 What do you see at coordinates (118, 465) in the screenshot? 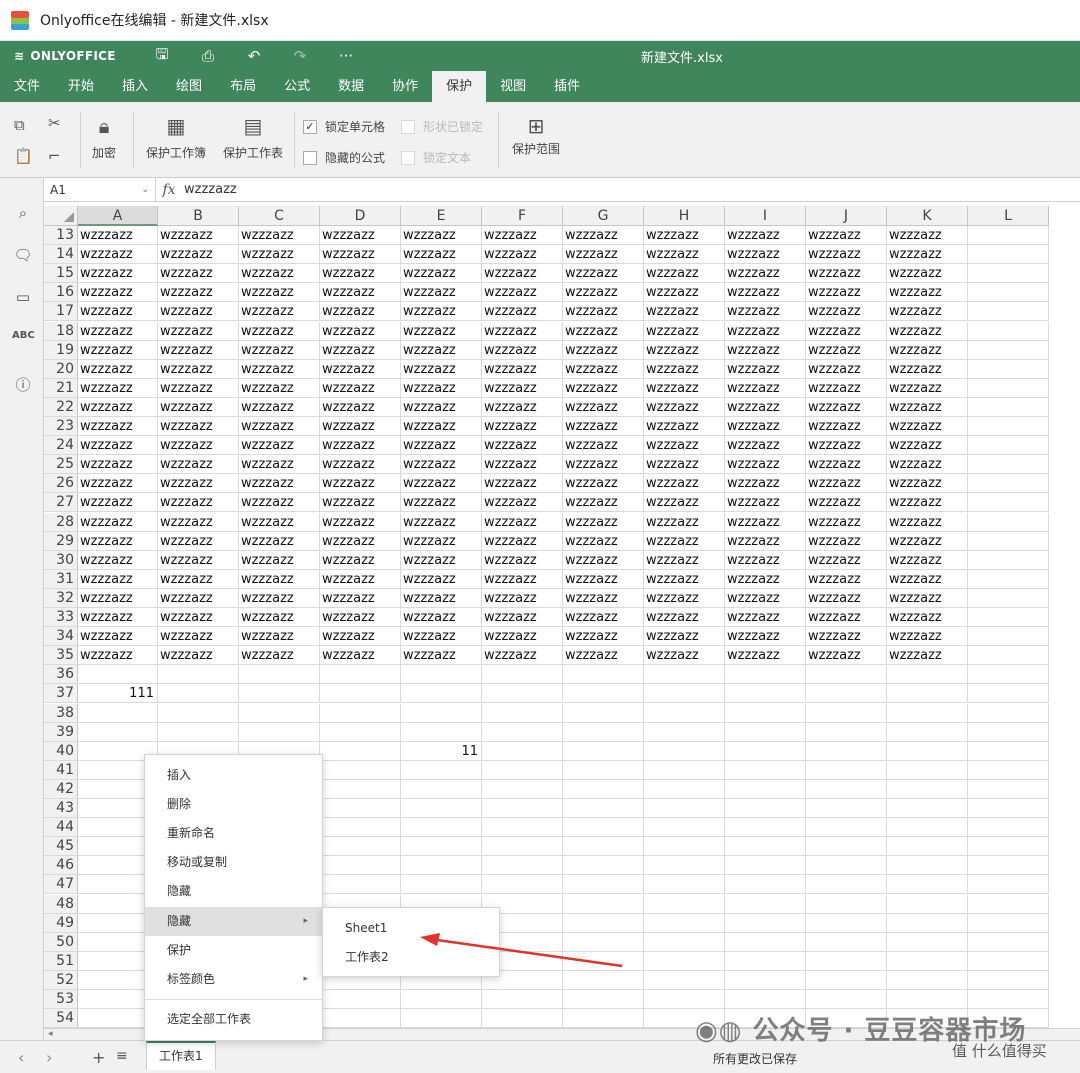
I see `cell-A25: wzzzazz` at bounding box center [118, 465].